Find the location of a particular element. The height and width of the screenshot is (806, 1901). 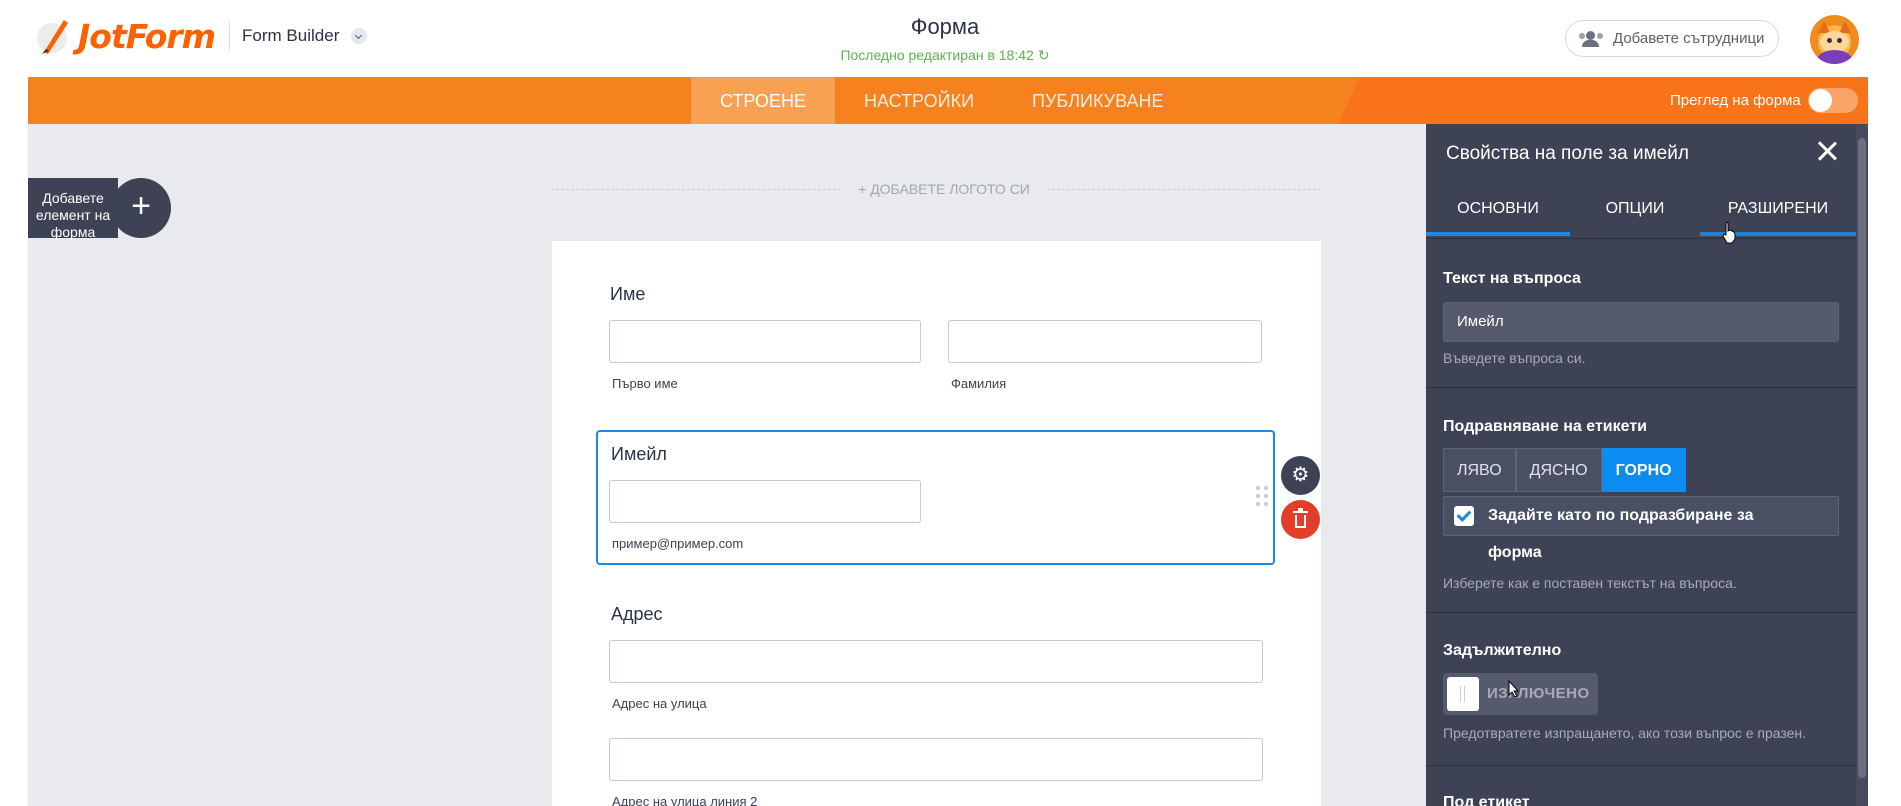

add-form-element-button: Добавете елемент на форма + is located at coordinates (99, 209).